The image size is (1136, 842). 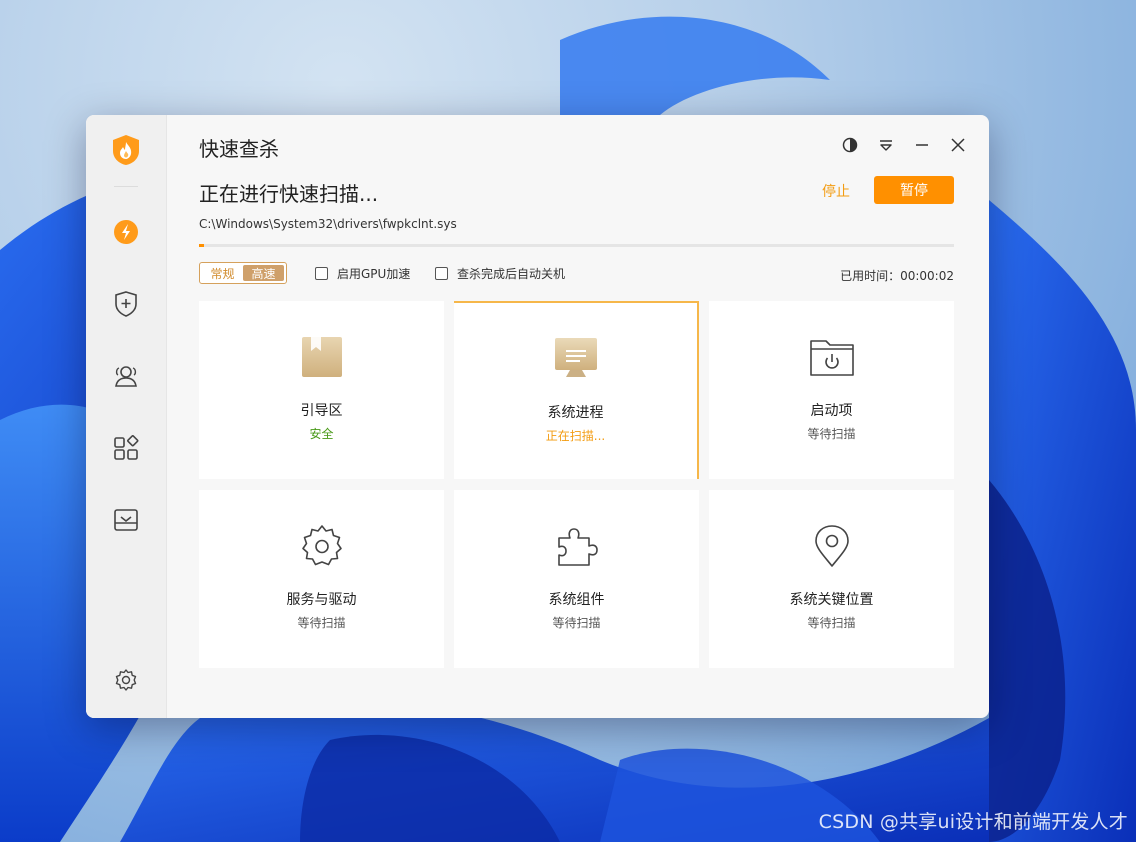 I want to click on current-scan-path: C:\Windows\System32\drivers\fwpkclnt.sys, so click(x=328, y=224).